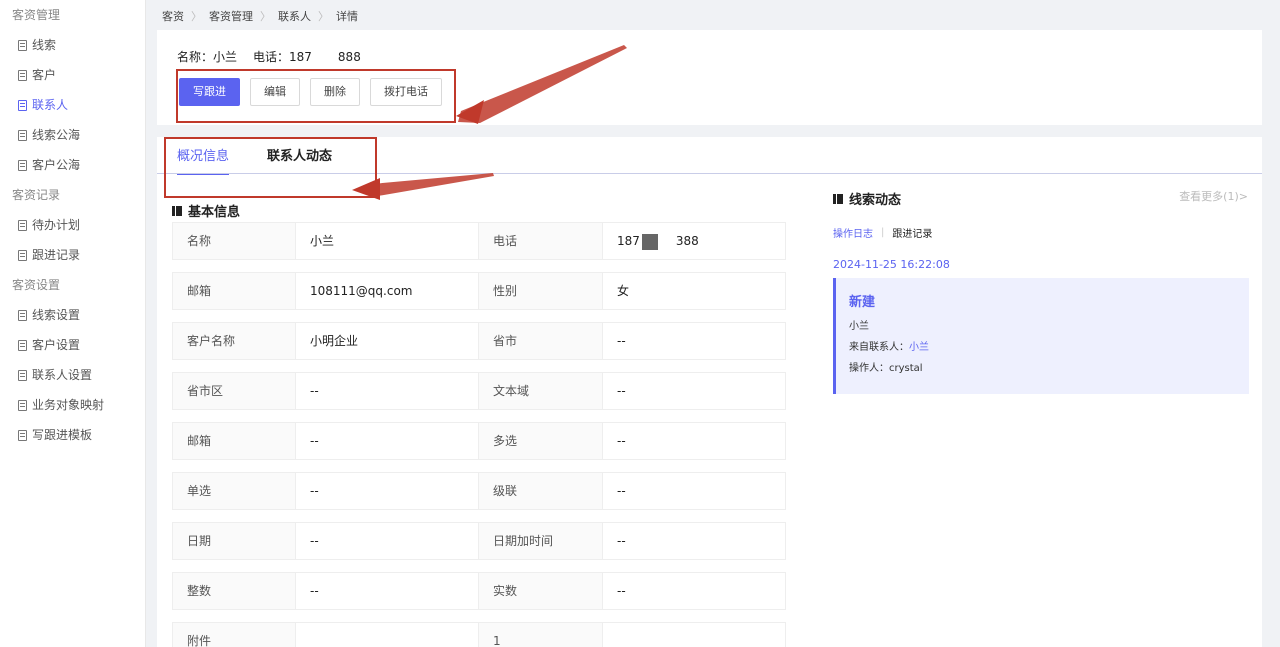 This screenshot has width=1280, height=647. I want to click on table-row: 日期 -- 日期加时间 --, so click(479, 541).